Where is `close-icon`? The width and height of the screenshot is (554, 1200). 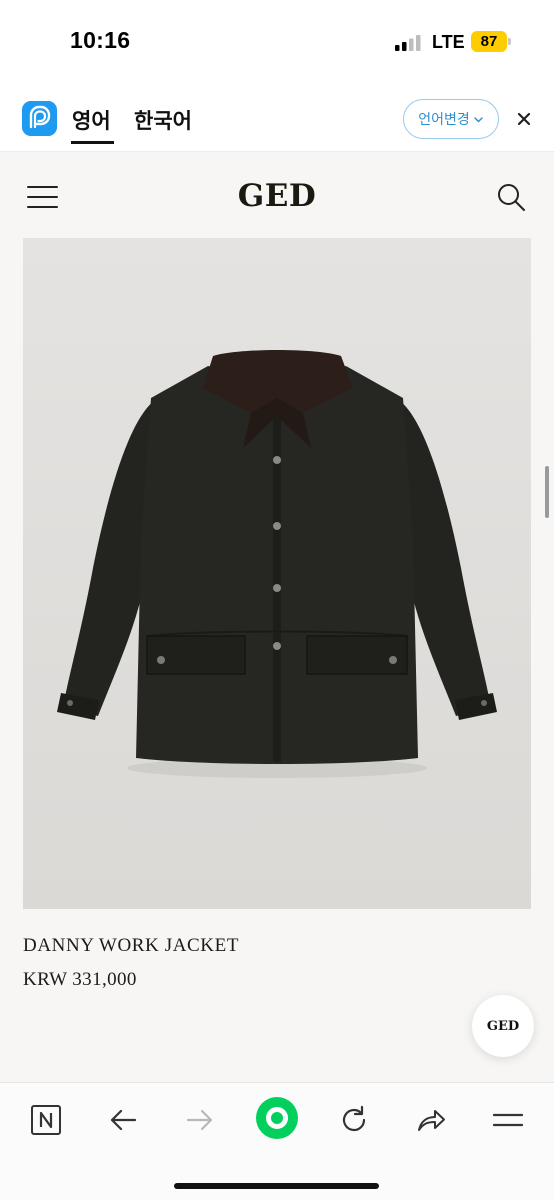 close-icon is located at coordinates (524, 119).